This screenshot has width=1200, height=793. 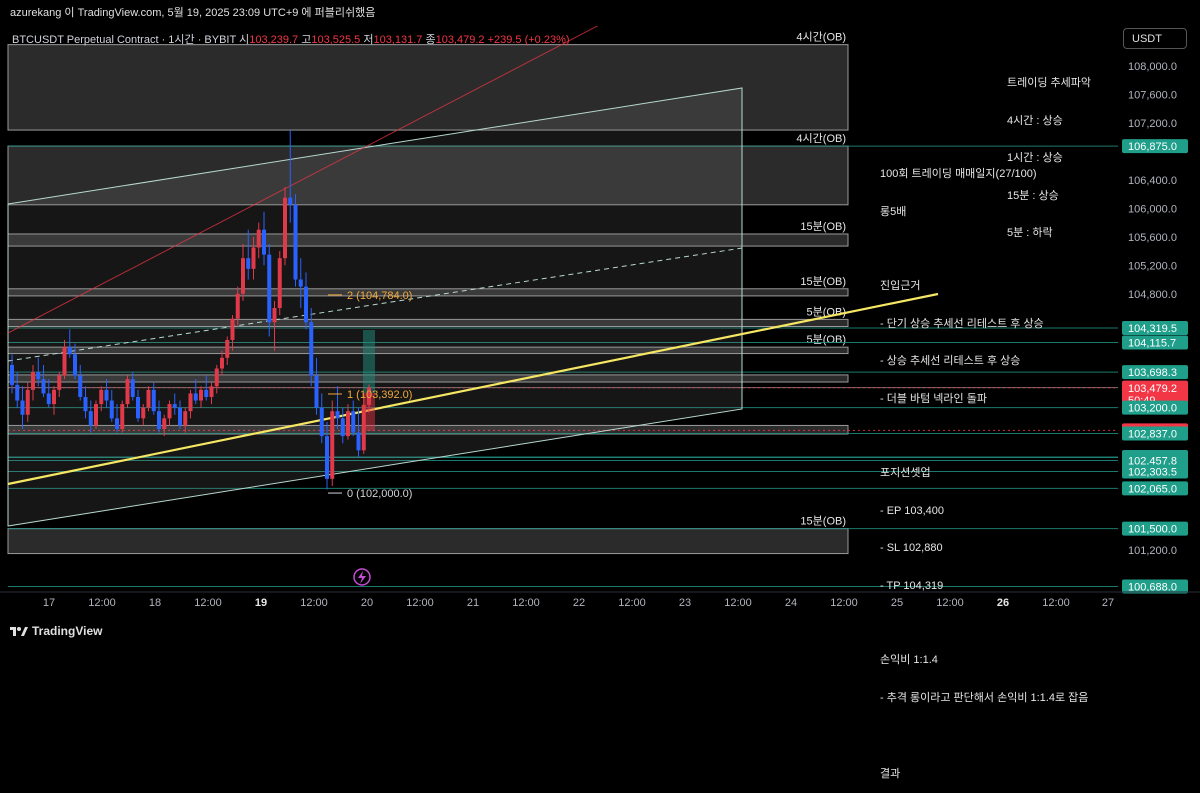 What do you see at coordinates (274, 40) in the screenshot?
I see `open-value: 103,239.7` at bounding box center [274, 40].